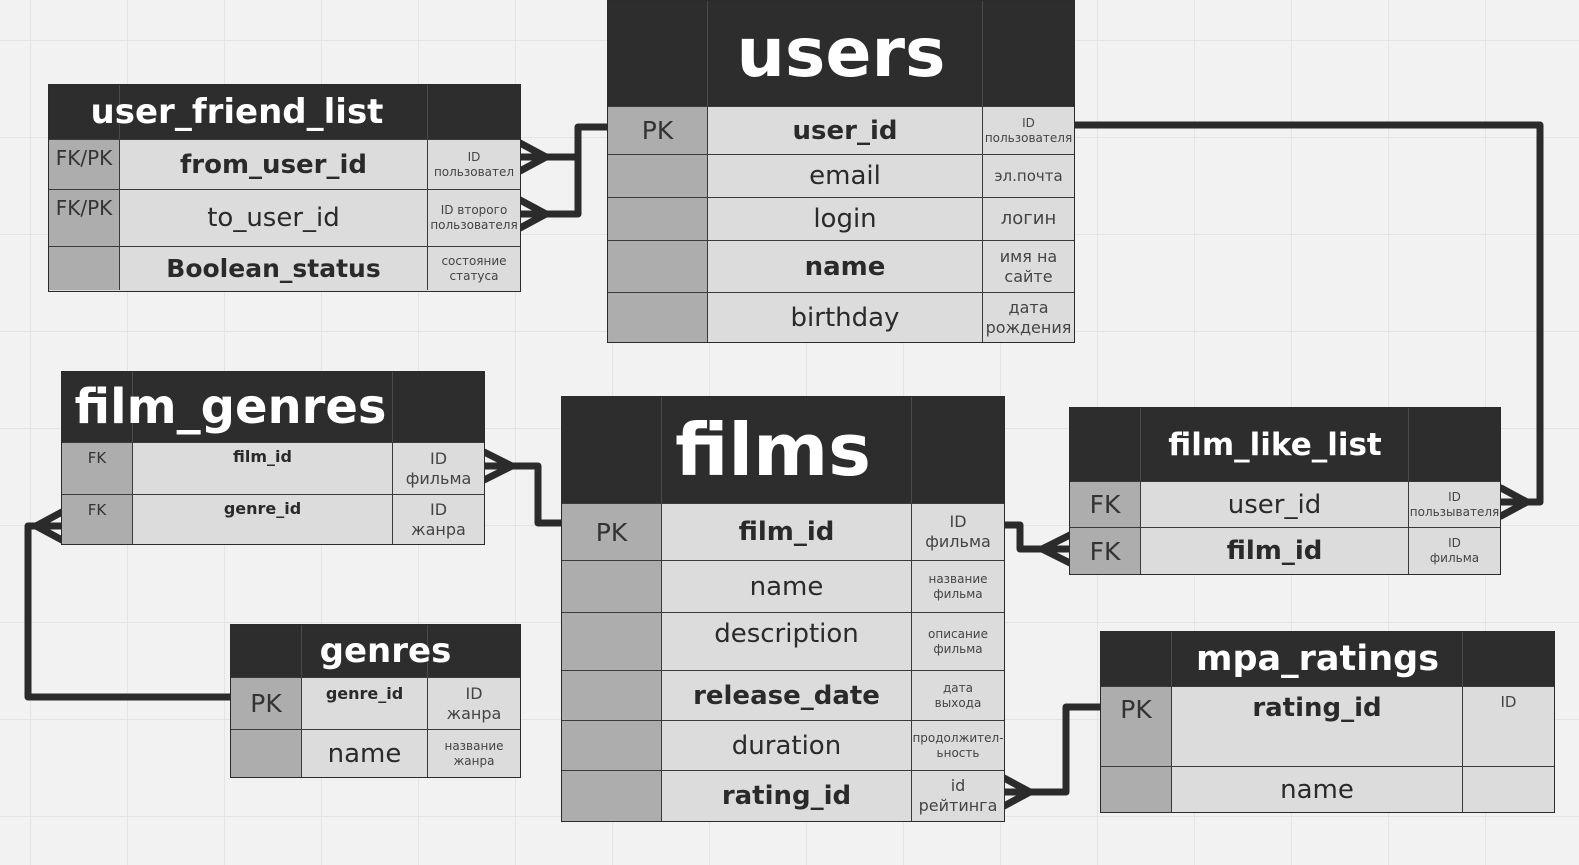  I want to click on column-description: ID пользовател, so click(474, 164).